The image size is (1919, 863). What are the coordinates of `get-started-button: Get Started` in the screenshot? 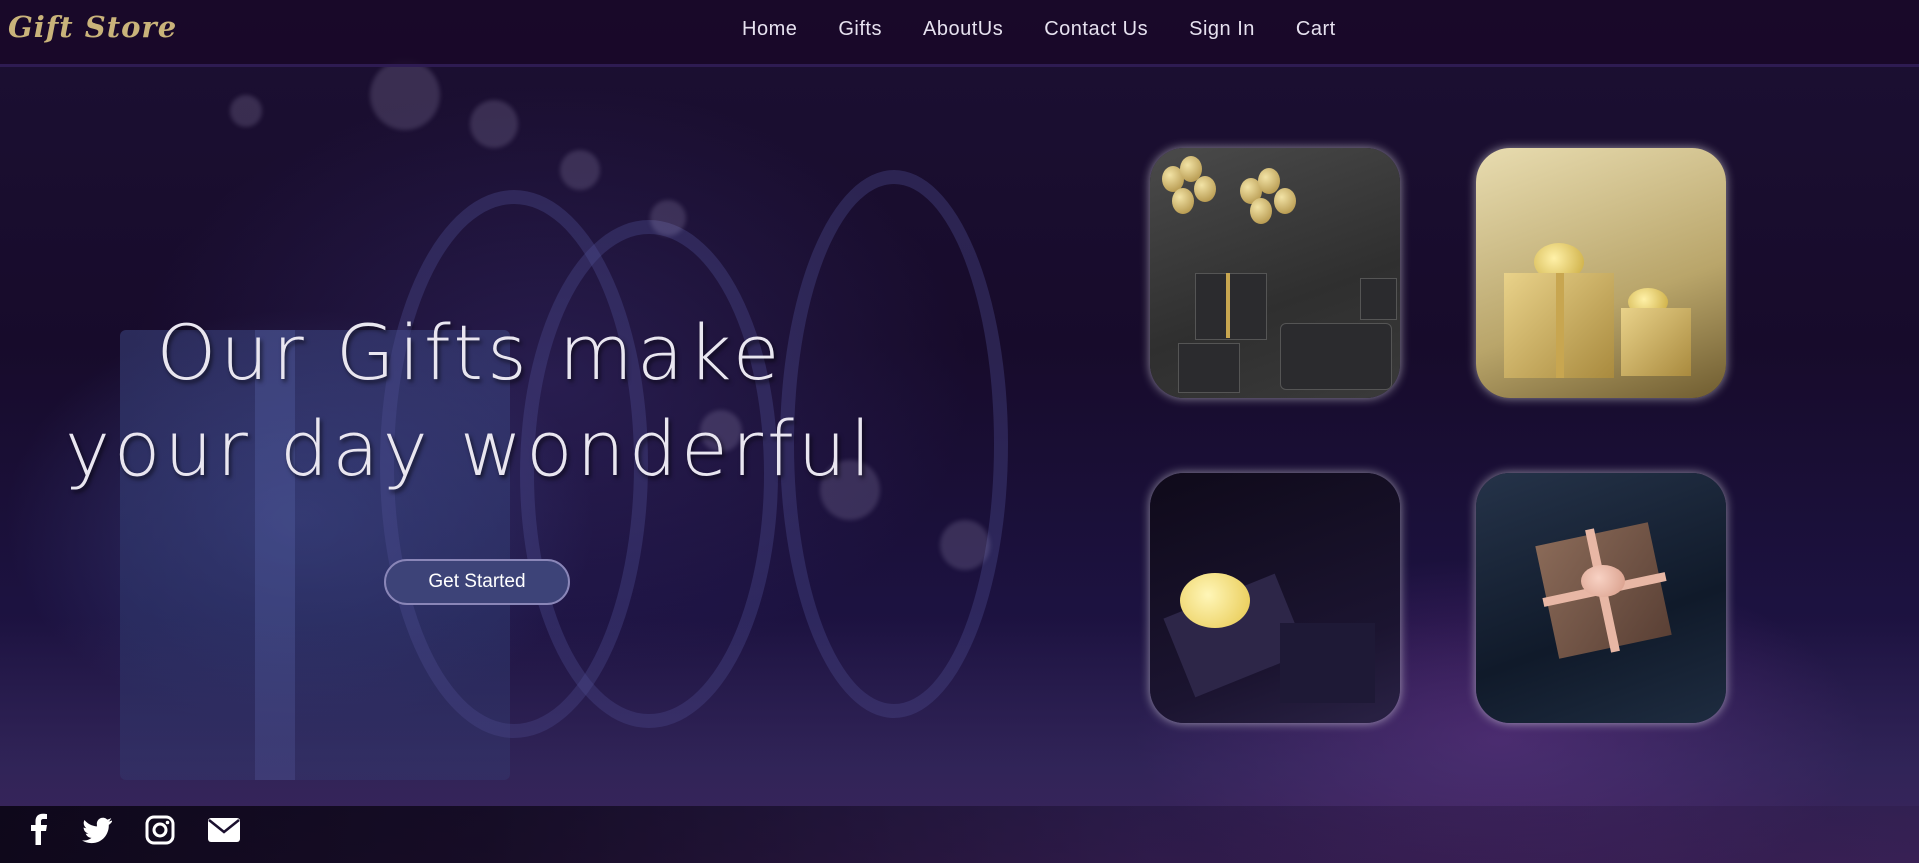 It's located at (477, 582).